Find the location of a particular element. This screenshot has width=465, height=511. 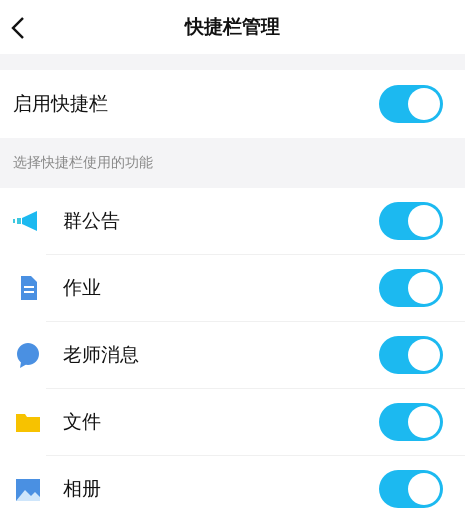

section-label: 选择快捷栏使用的功能 is located at coordinates (83, 163).